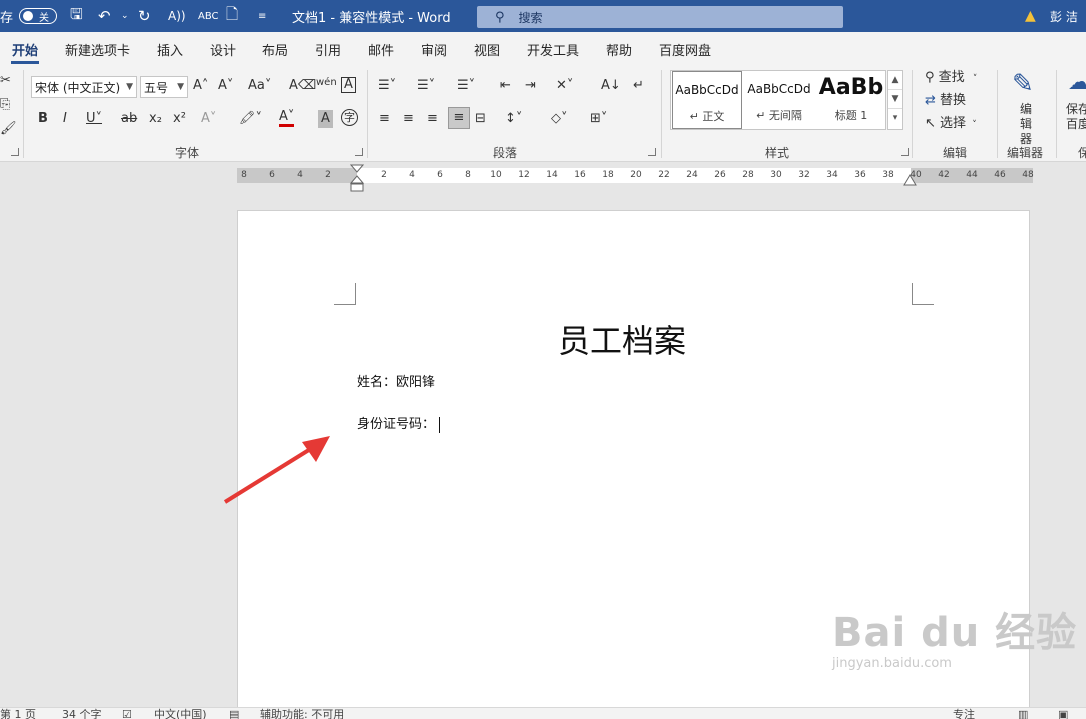  Describe the element at coordinates (302, 713) in the screenshot. I see `status-accessibility: 辅助功能: 不可用` at that location.